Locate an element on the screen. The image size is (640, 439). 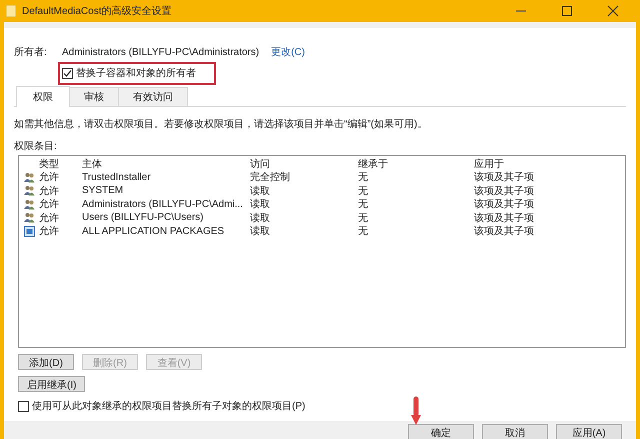
table-cell-text: SYSTEM is located at coordinates (103, 190).